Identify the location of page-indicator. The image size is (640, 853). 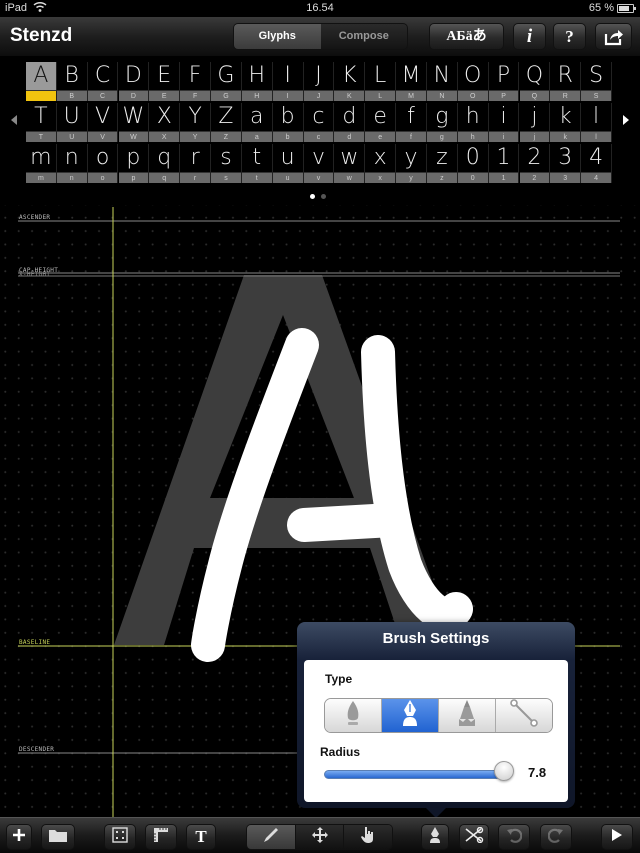
(318, 196).